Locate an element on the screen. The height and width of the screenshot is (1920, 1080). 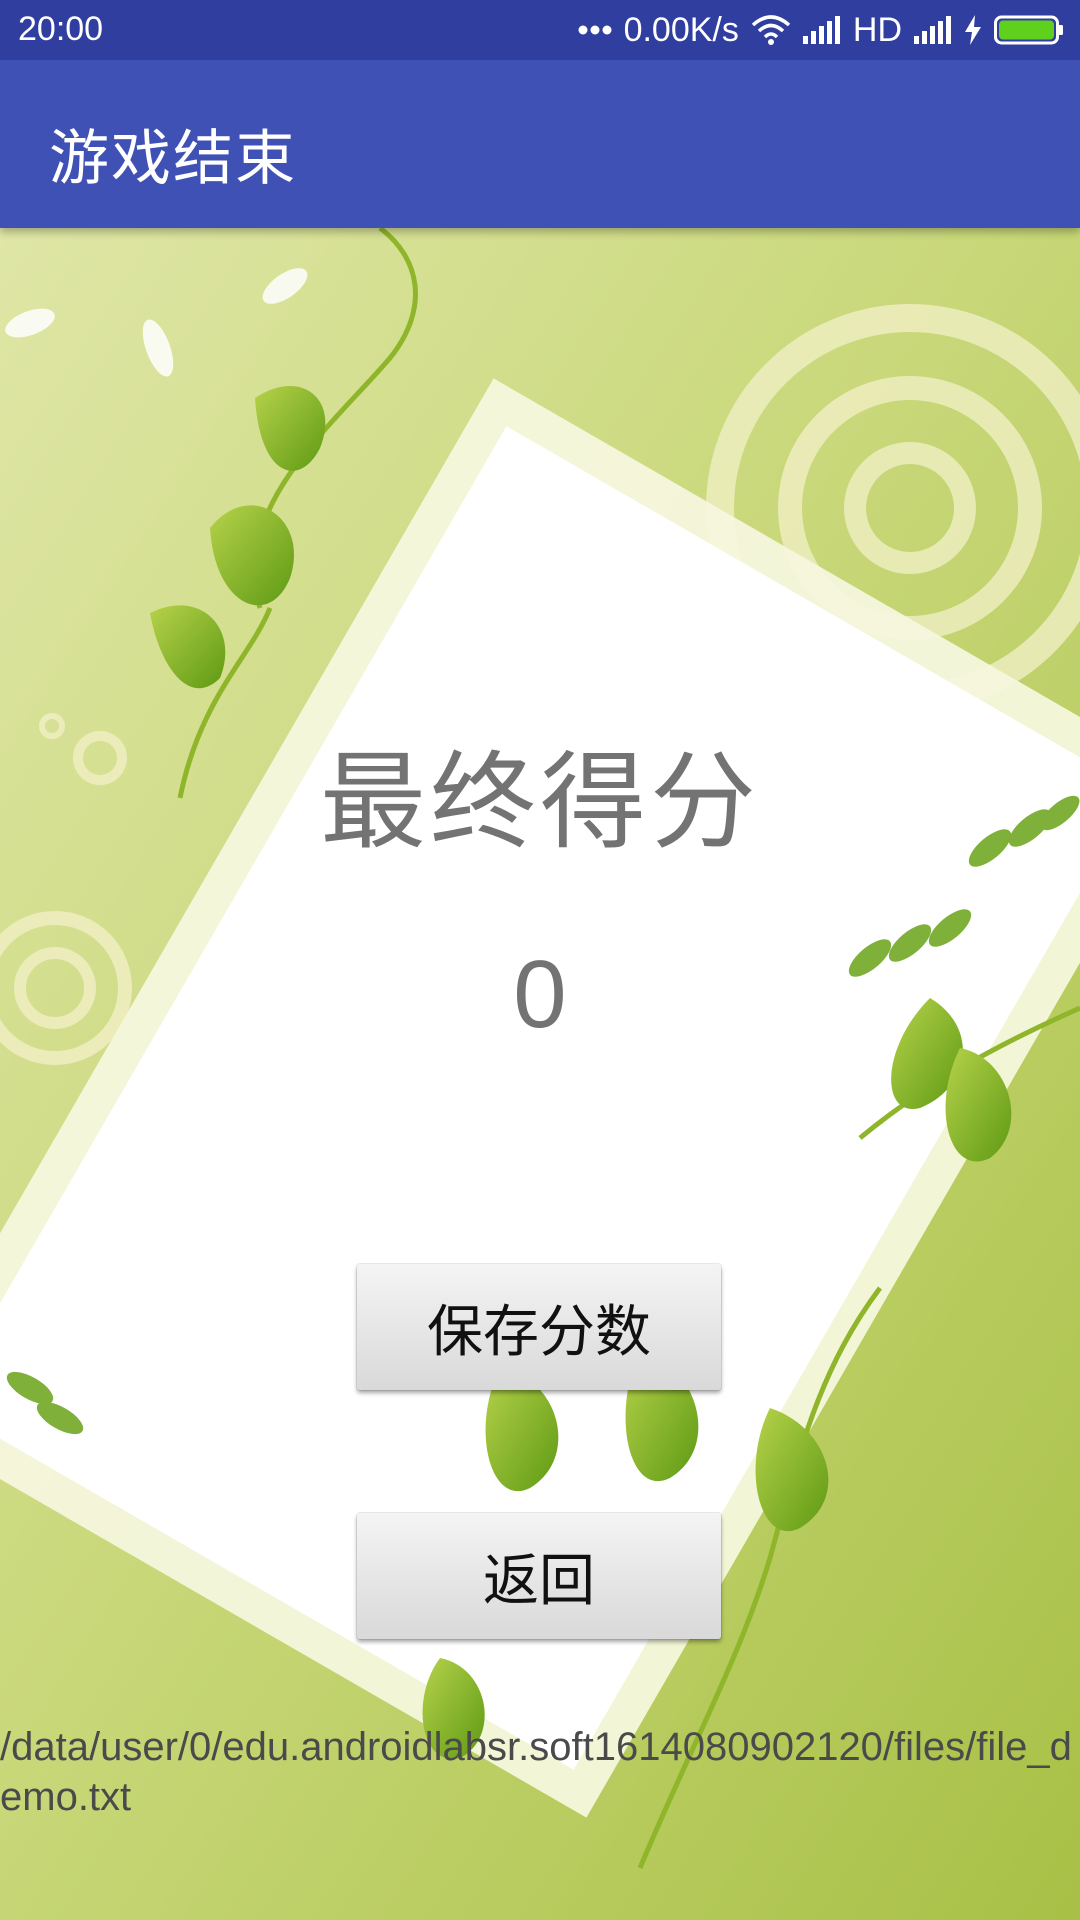
battery-icon is located at coordinates (1029, 30).